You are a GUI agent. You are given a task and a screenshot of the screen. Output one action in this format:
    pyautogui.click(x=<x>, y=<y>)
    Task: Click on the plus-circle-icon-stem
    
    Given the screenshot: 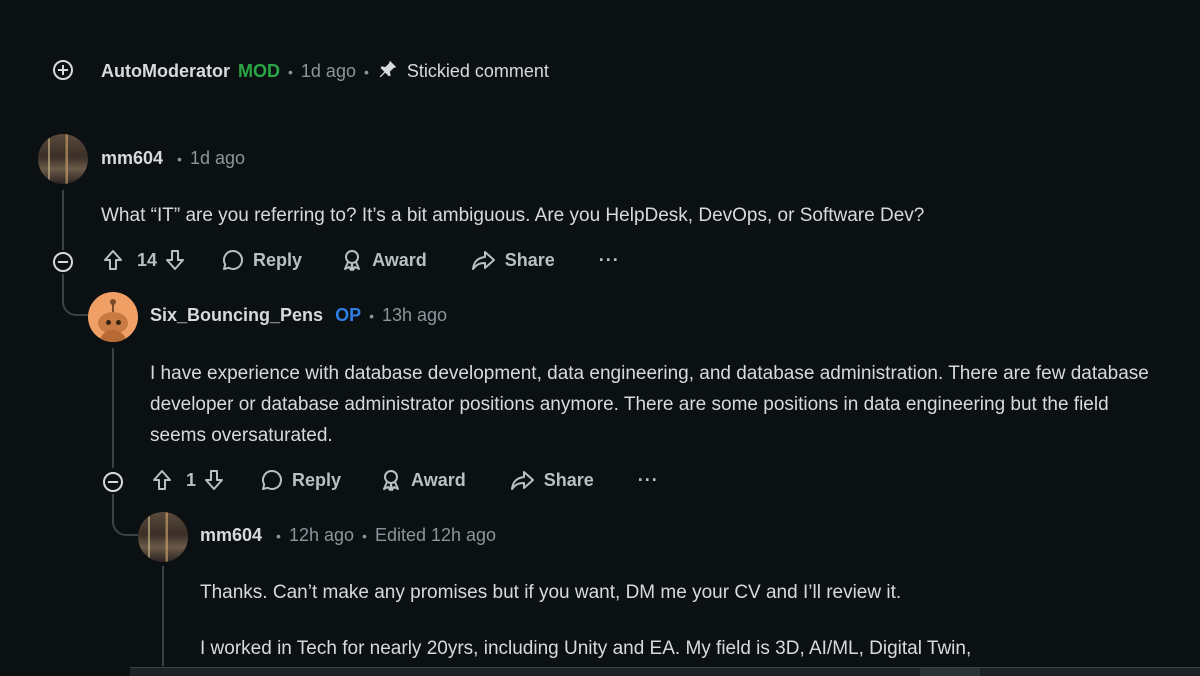 What is the action you would take?
    pyautogui.click(x=63, y=70)
    